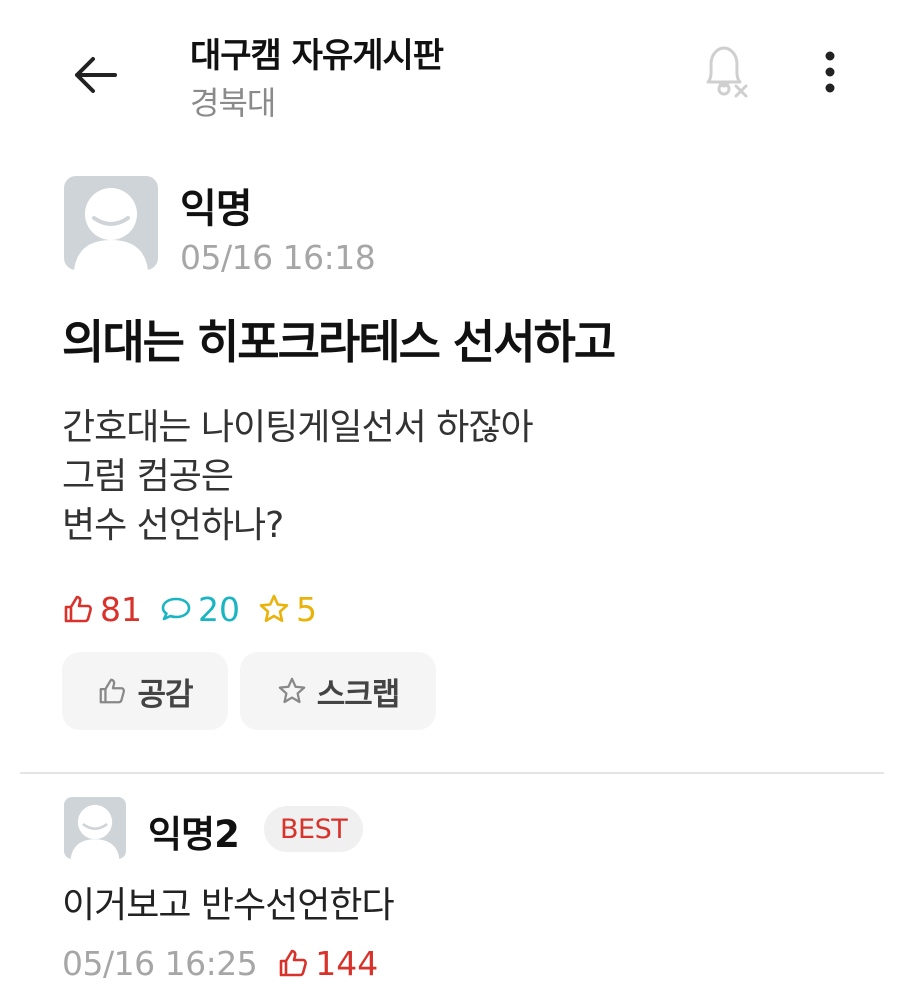 The height and width of the screenshot is (1004, 904). Describe the element at coordinates (339, 342) in the screenshot. I see `post-title: 의대는 히포크라테스 선서하고` at that location.